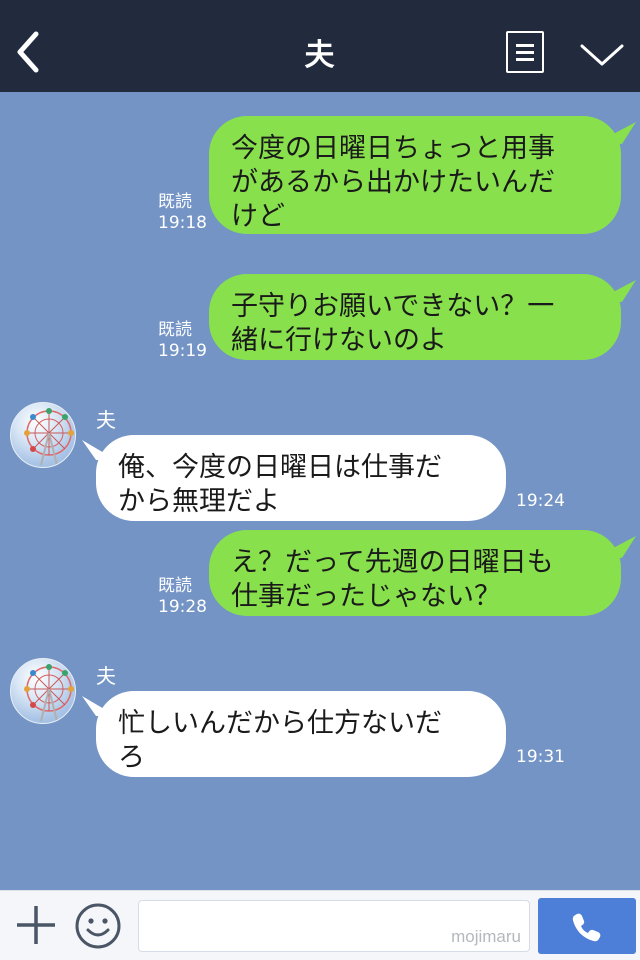 The image size is (640, 960). What do you see at coordinates (392, 562) in the screenshot?
I see `message-text: え？だって先週の日曜日も` at bounding box center [392, 562].